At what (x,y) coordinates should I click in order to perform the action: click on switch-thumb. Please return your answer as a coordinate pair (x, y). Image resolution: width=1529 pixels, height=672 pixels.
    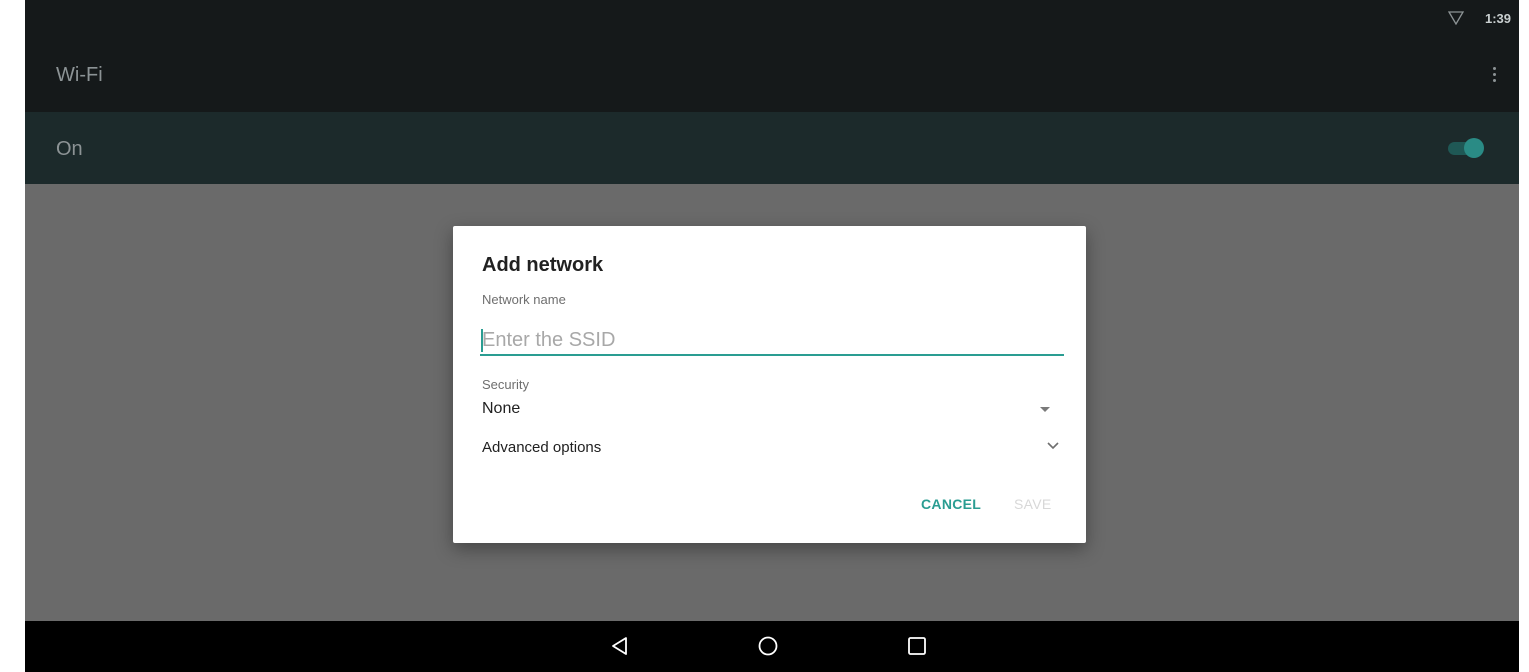
    Looking at the image, I should click on (1474, 148).